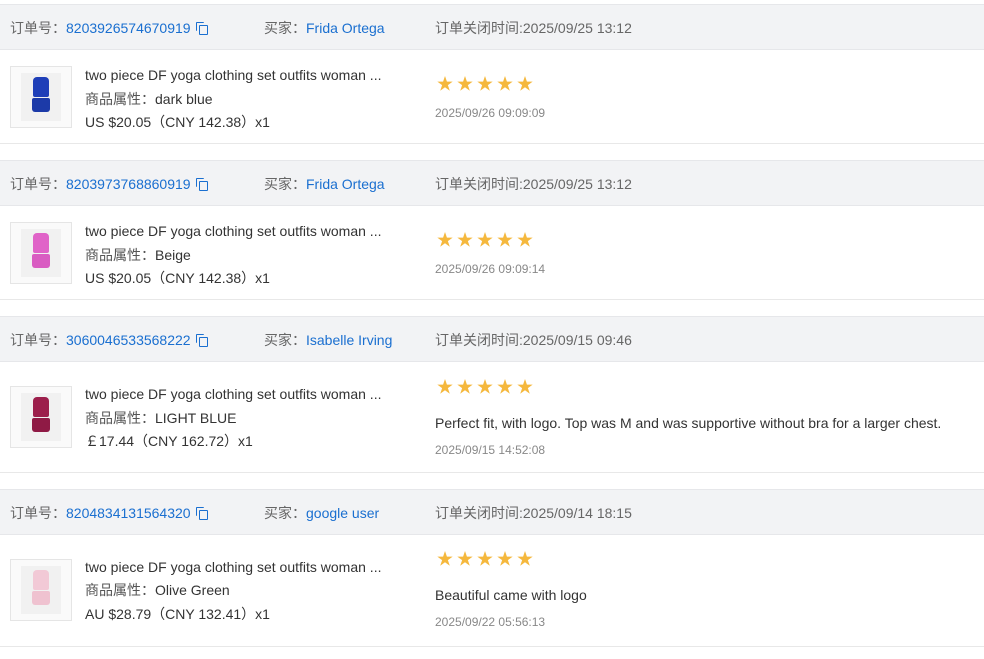  I want to click on attr-value: Beige, so click(173, 255).